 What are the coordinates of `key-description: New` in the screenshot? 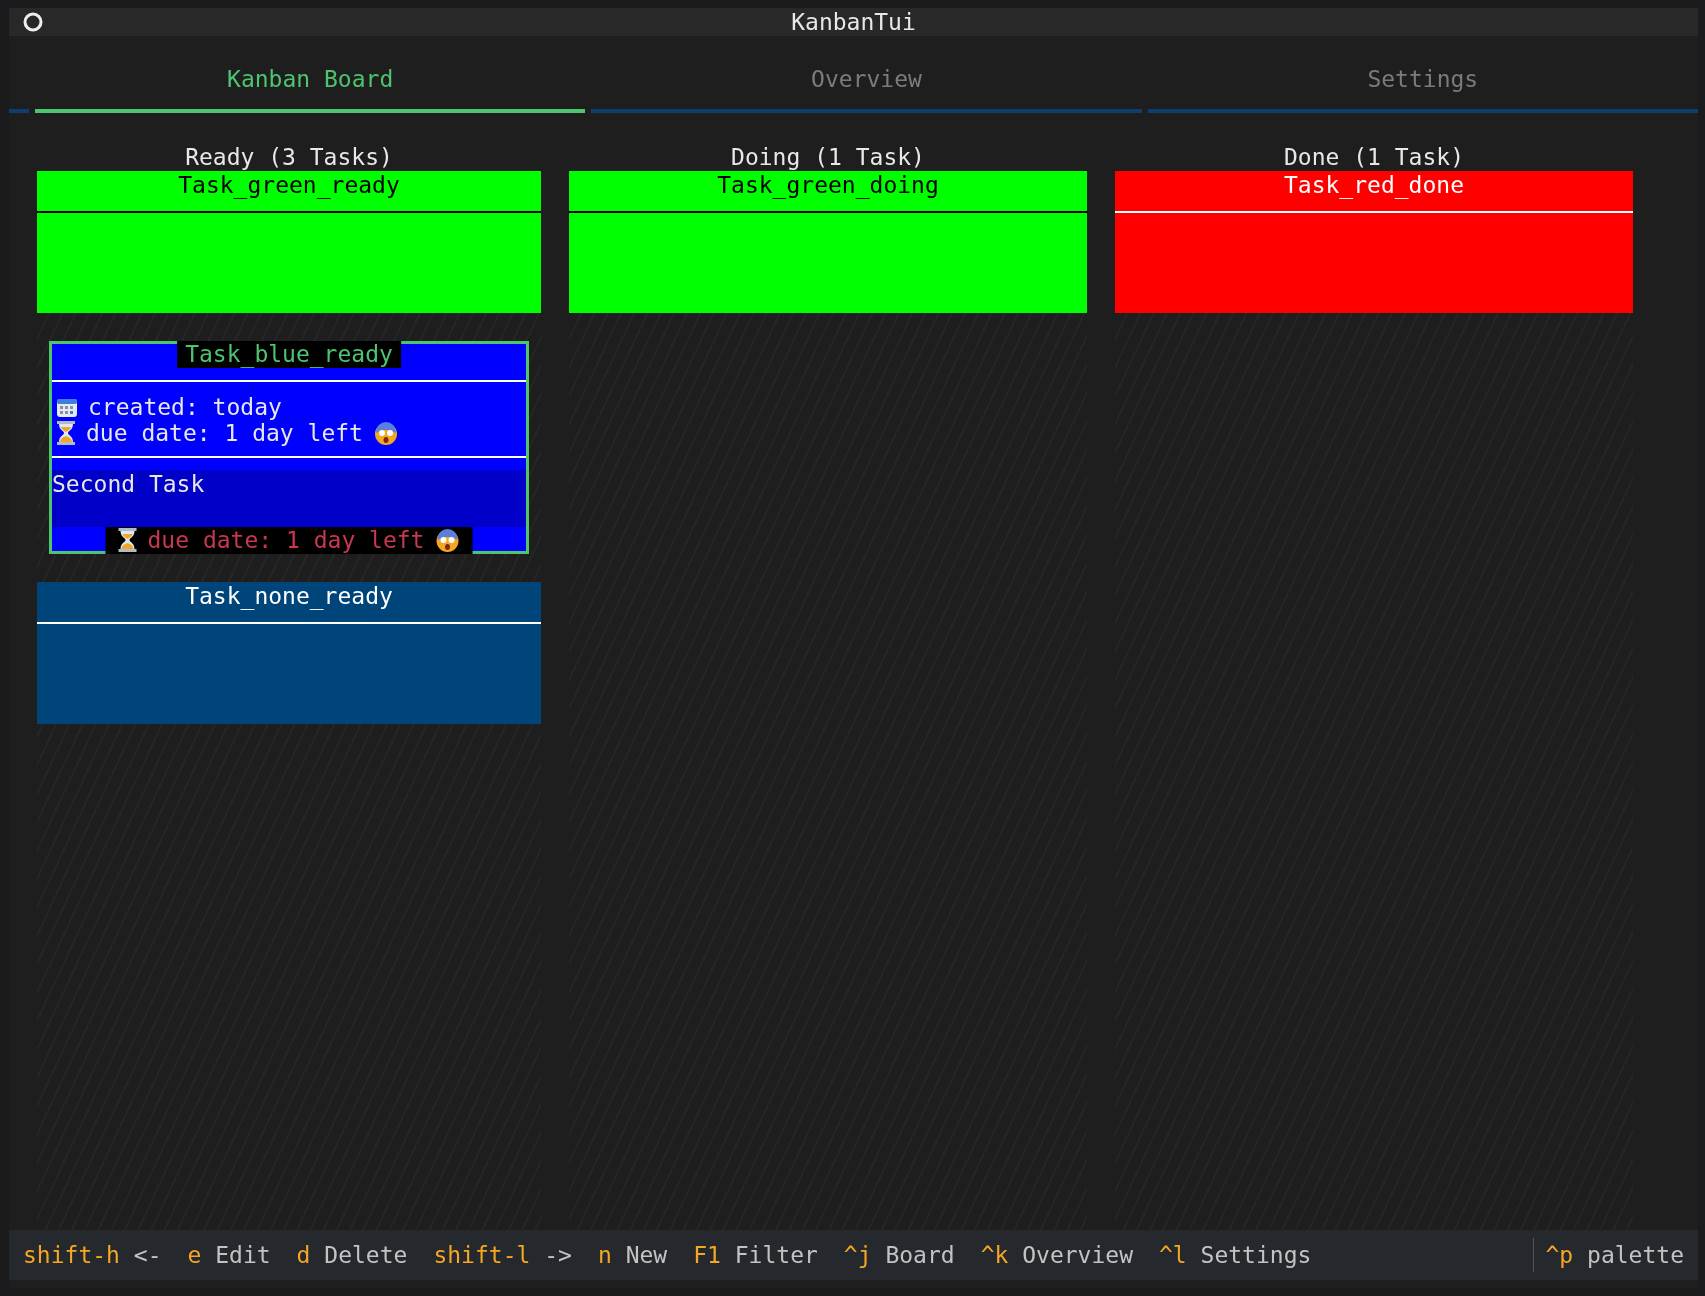 It's located at (646, 1254).